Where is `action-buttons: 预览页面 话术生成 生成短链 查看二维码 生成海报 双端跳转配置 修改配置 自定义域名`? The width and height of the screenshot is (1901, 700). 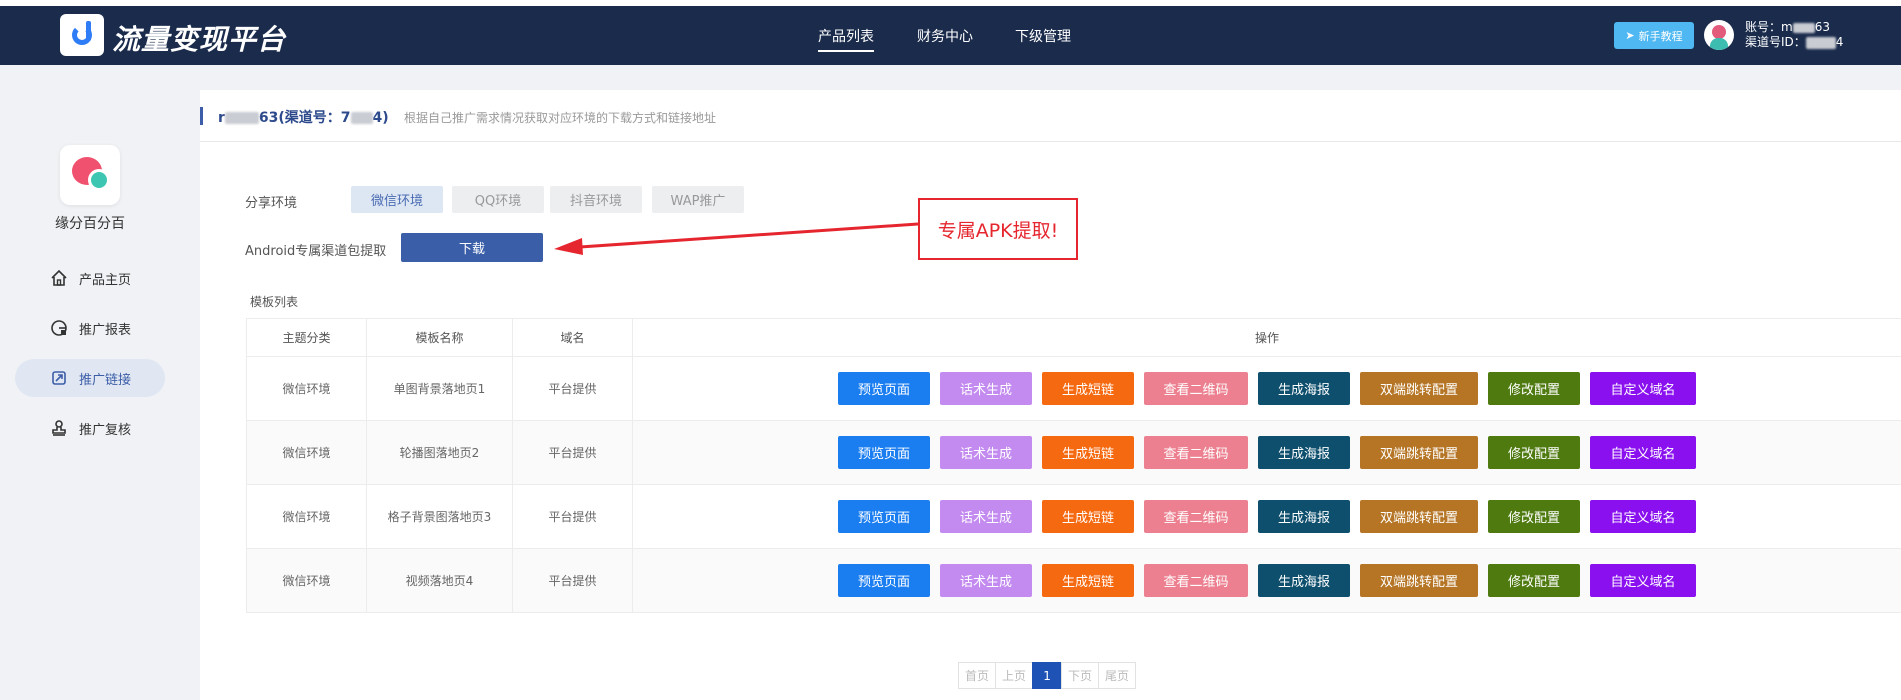
action-buttons: 预览页面 话术生成 生成短链 查看二维码 生成海报 双端跳转配置 修改配置 自定义域名 is located at coordinates (1267, 388).